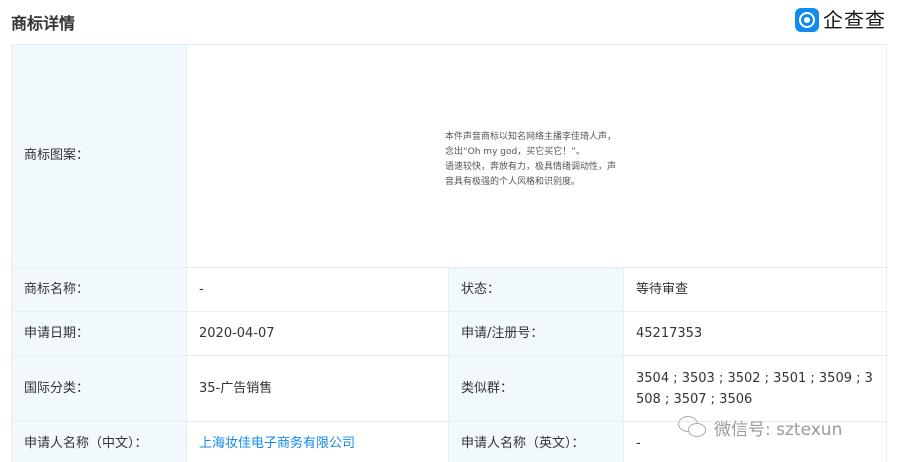  What do you see at coordinates (515, 152) in the screenshot?
I see `description-line: 念出“Oh my god，买它买它！”。` at bounding box center [515, 152].